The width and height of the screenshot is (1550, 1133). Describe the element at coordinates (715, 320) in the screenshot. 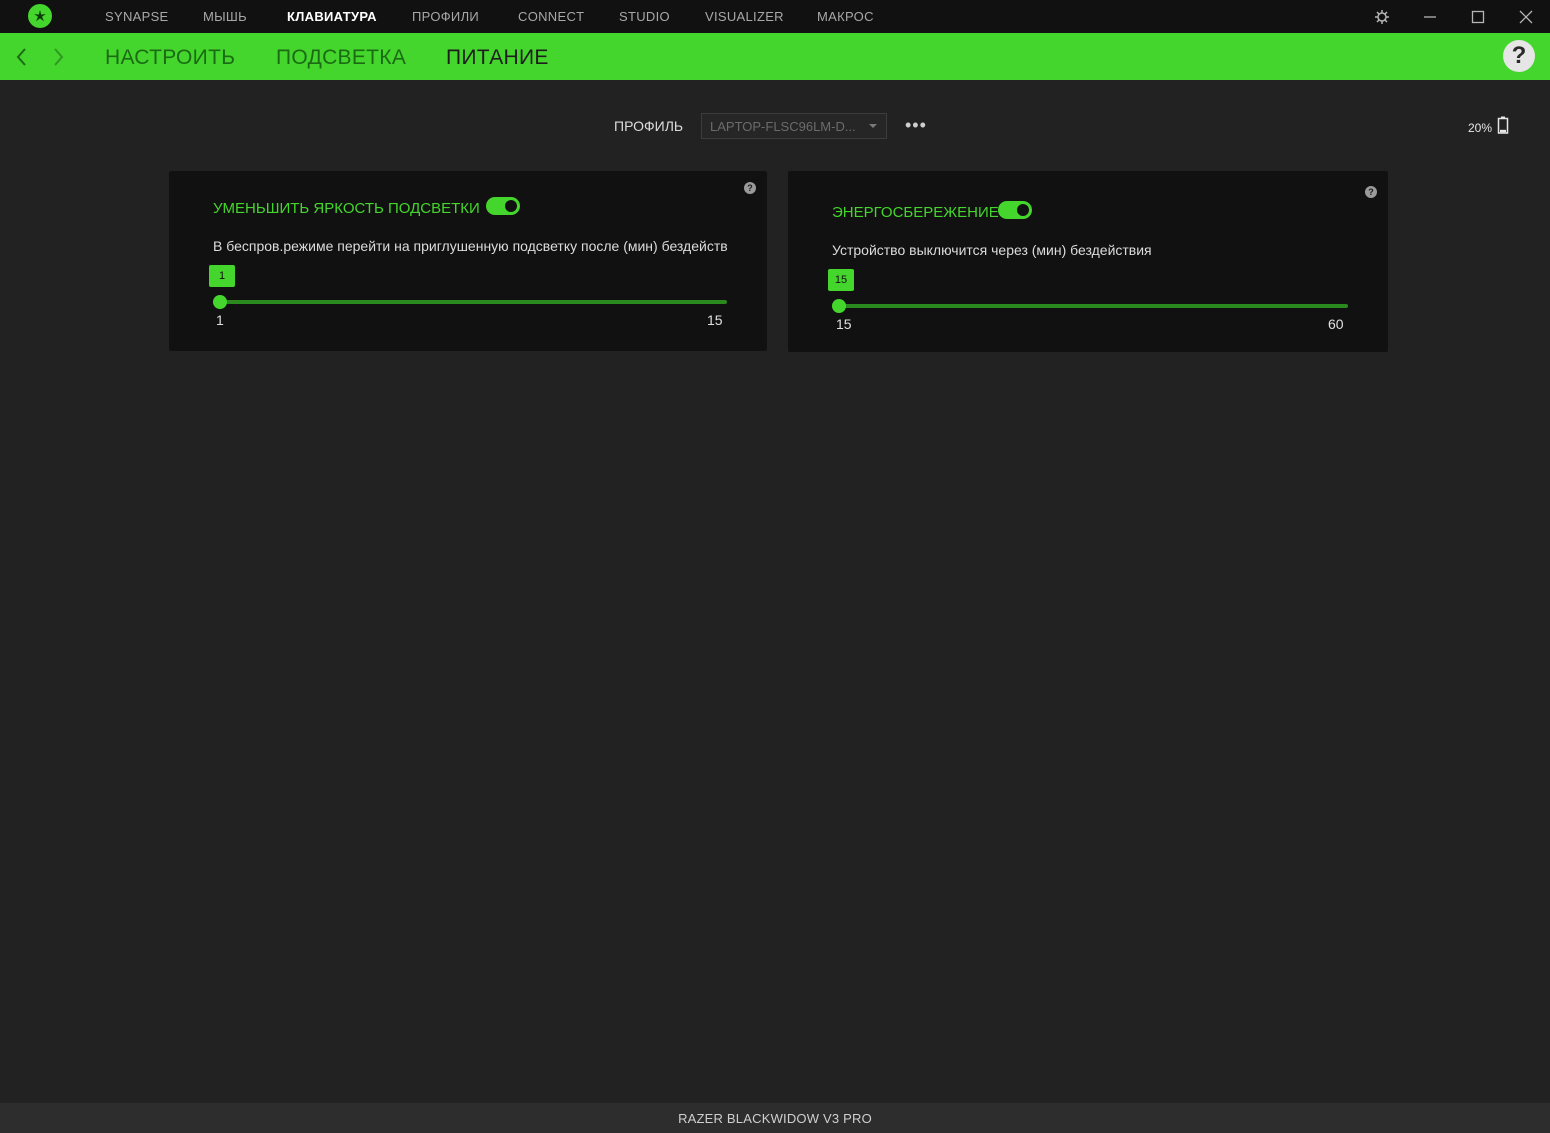

I see `dim-lighting-slider-max: 15` at that location.